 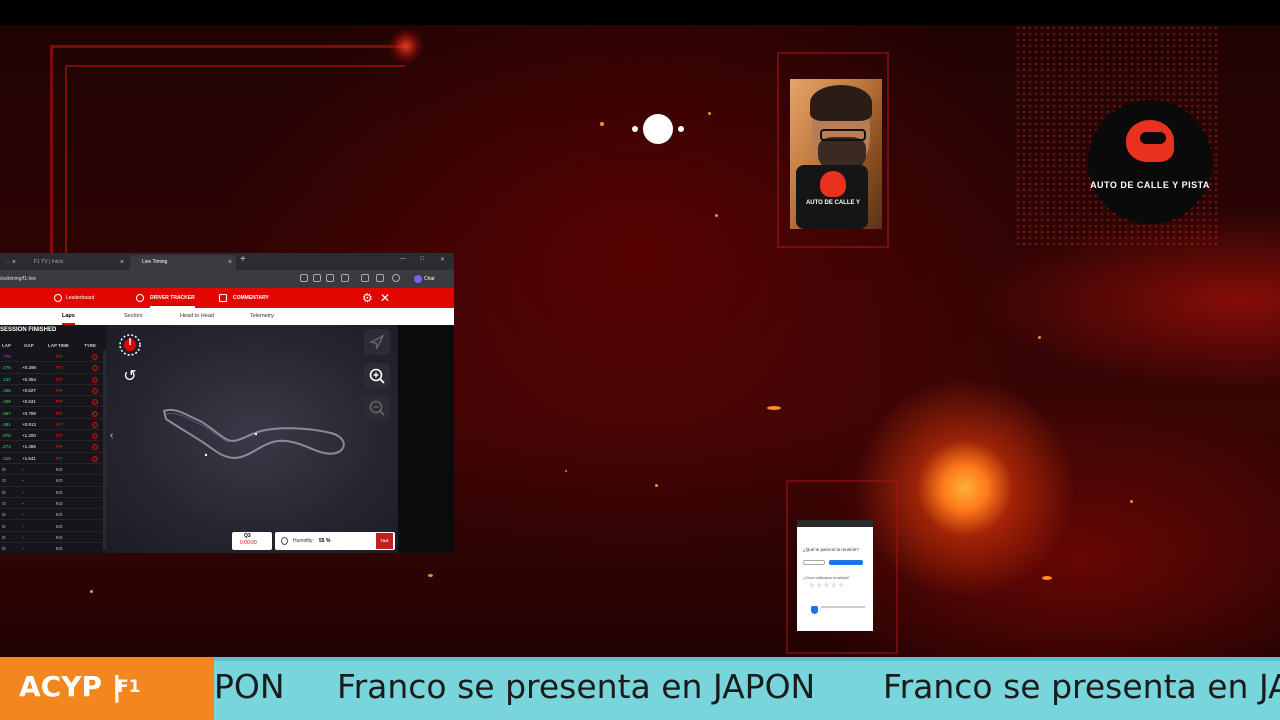 I want to click on table-row: .779 PIT, so click(x=53, y=357).